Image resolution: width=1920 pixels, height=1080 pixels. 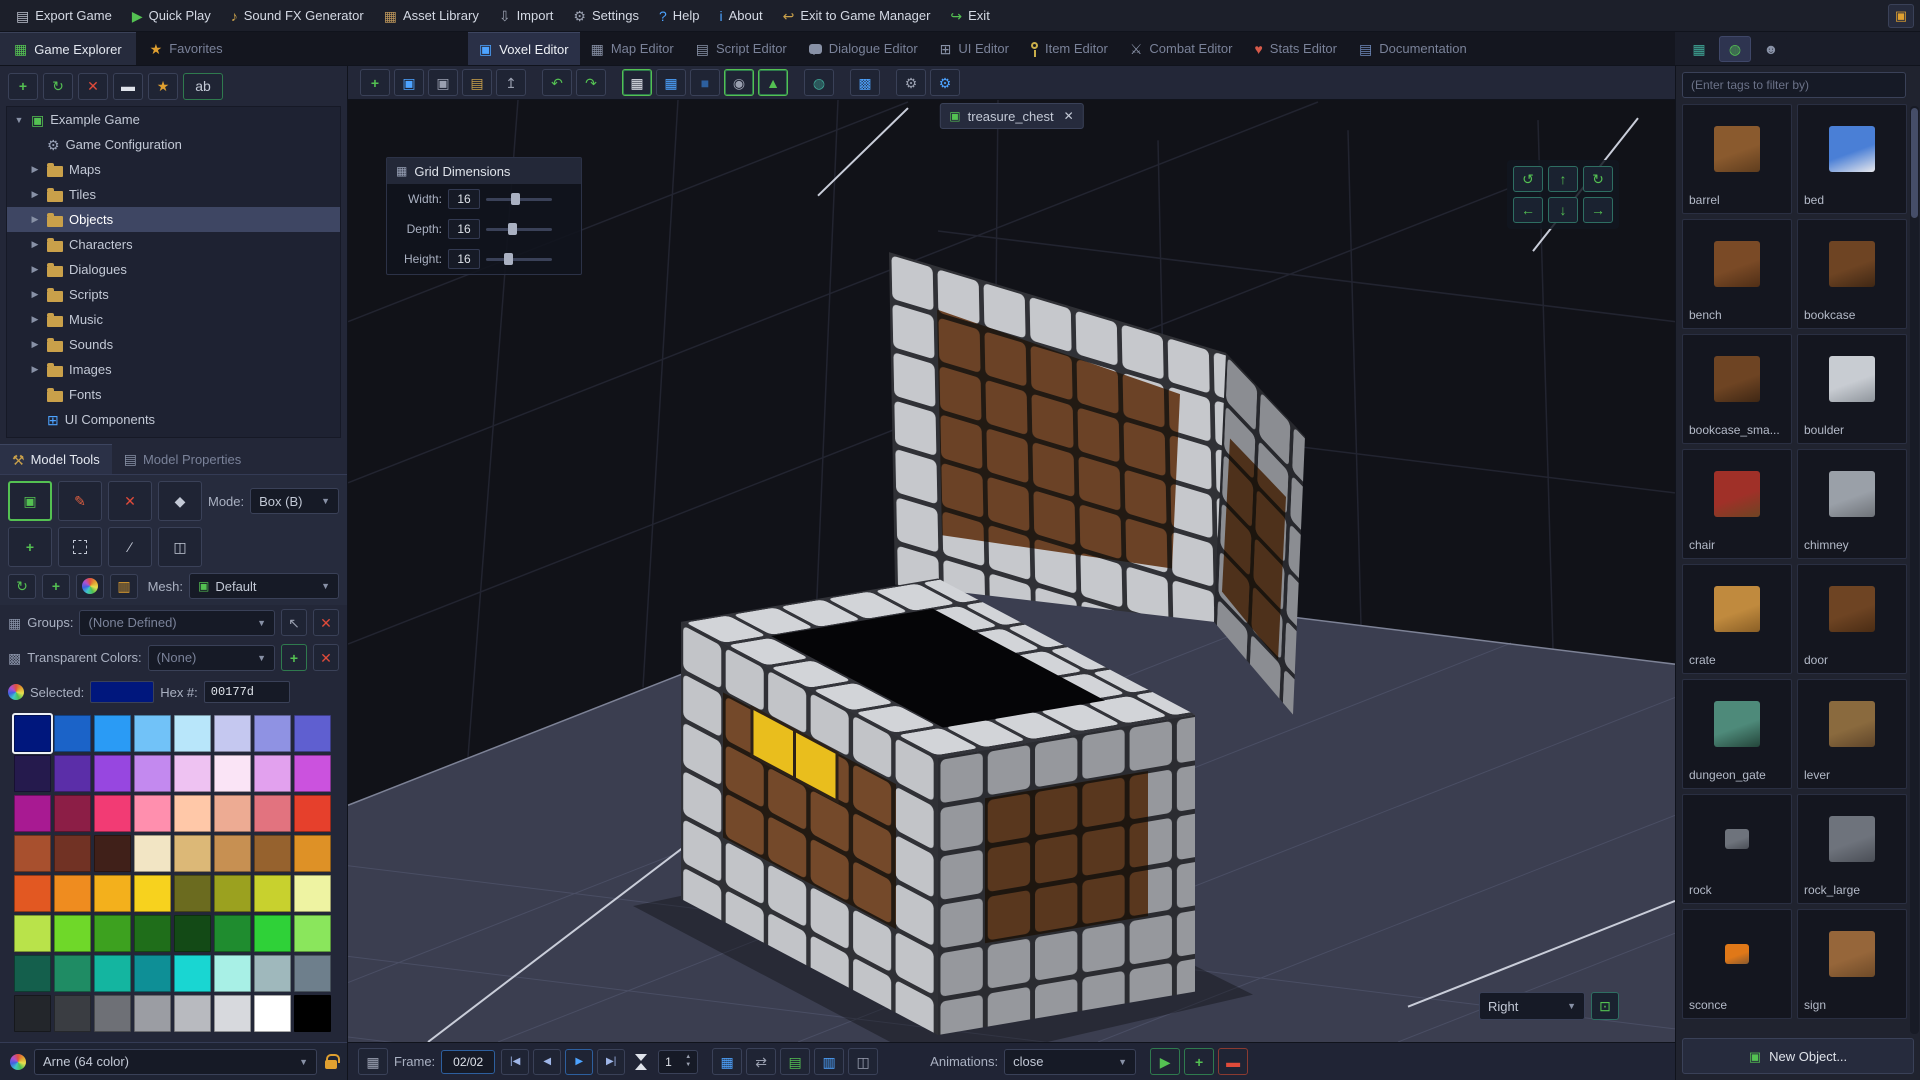 I want to click on loop-frames-button: ⇄, so click(x=761, y=1061).